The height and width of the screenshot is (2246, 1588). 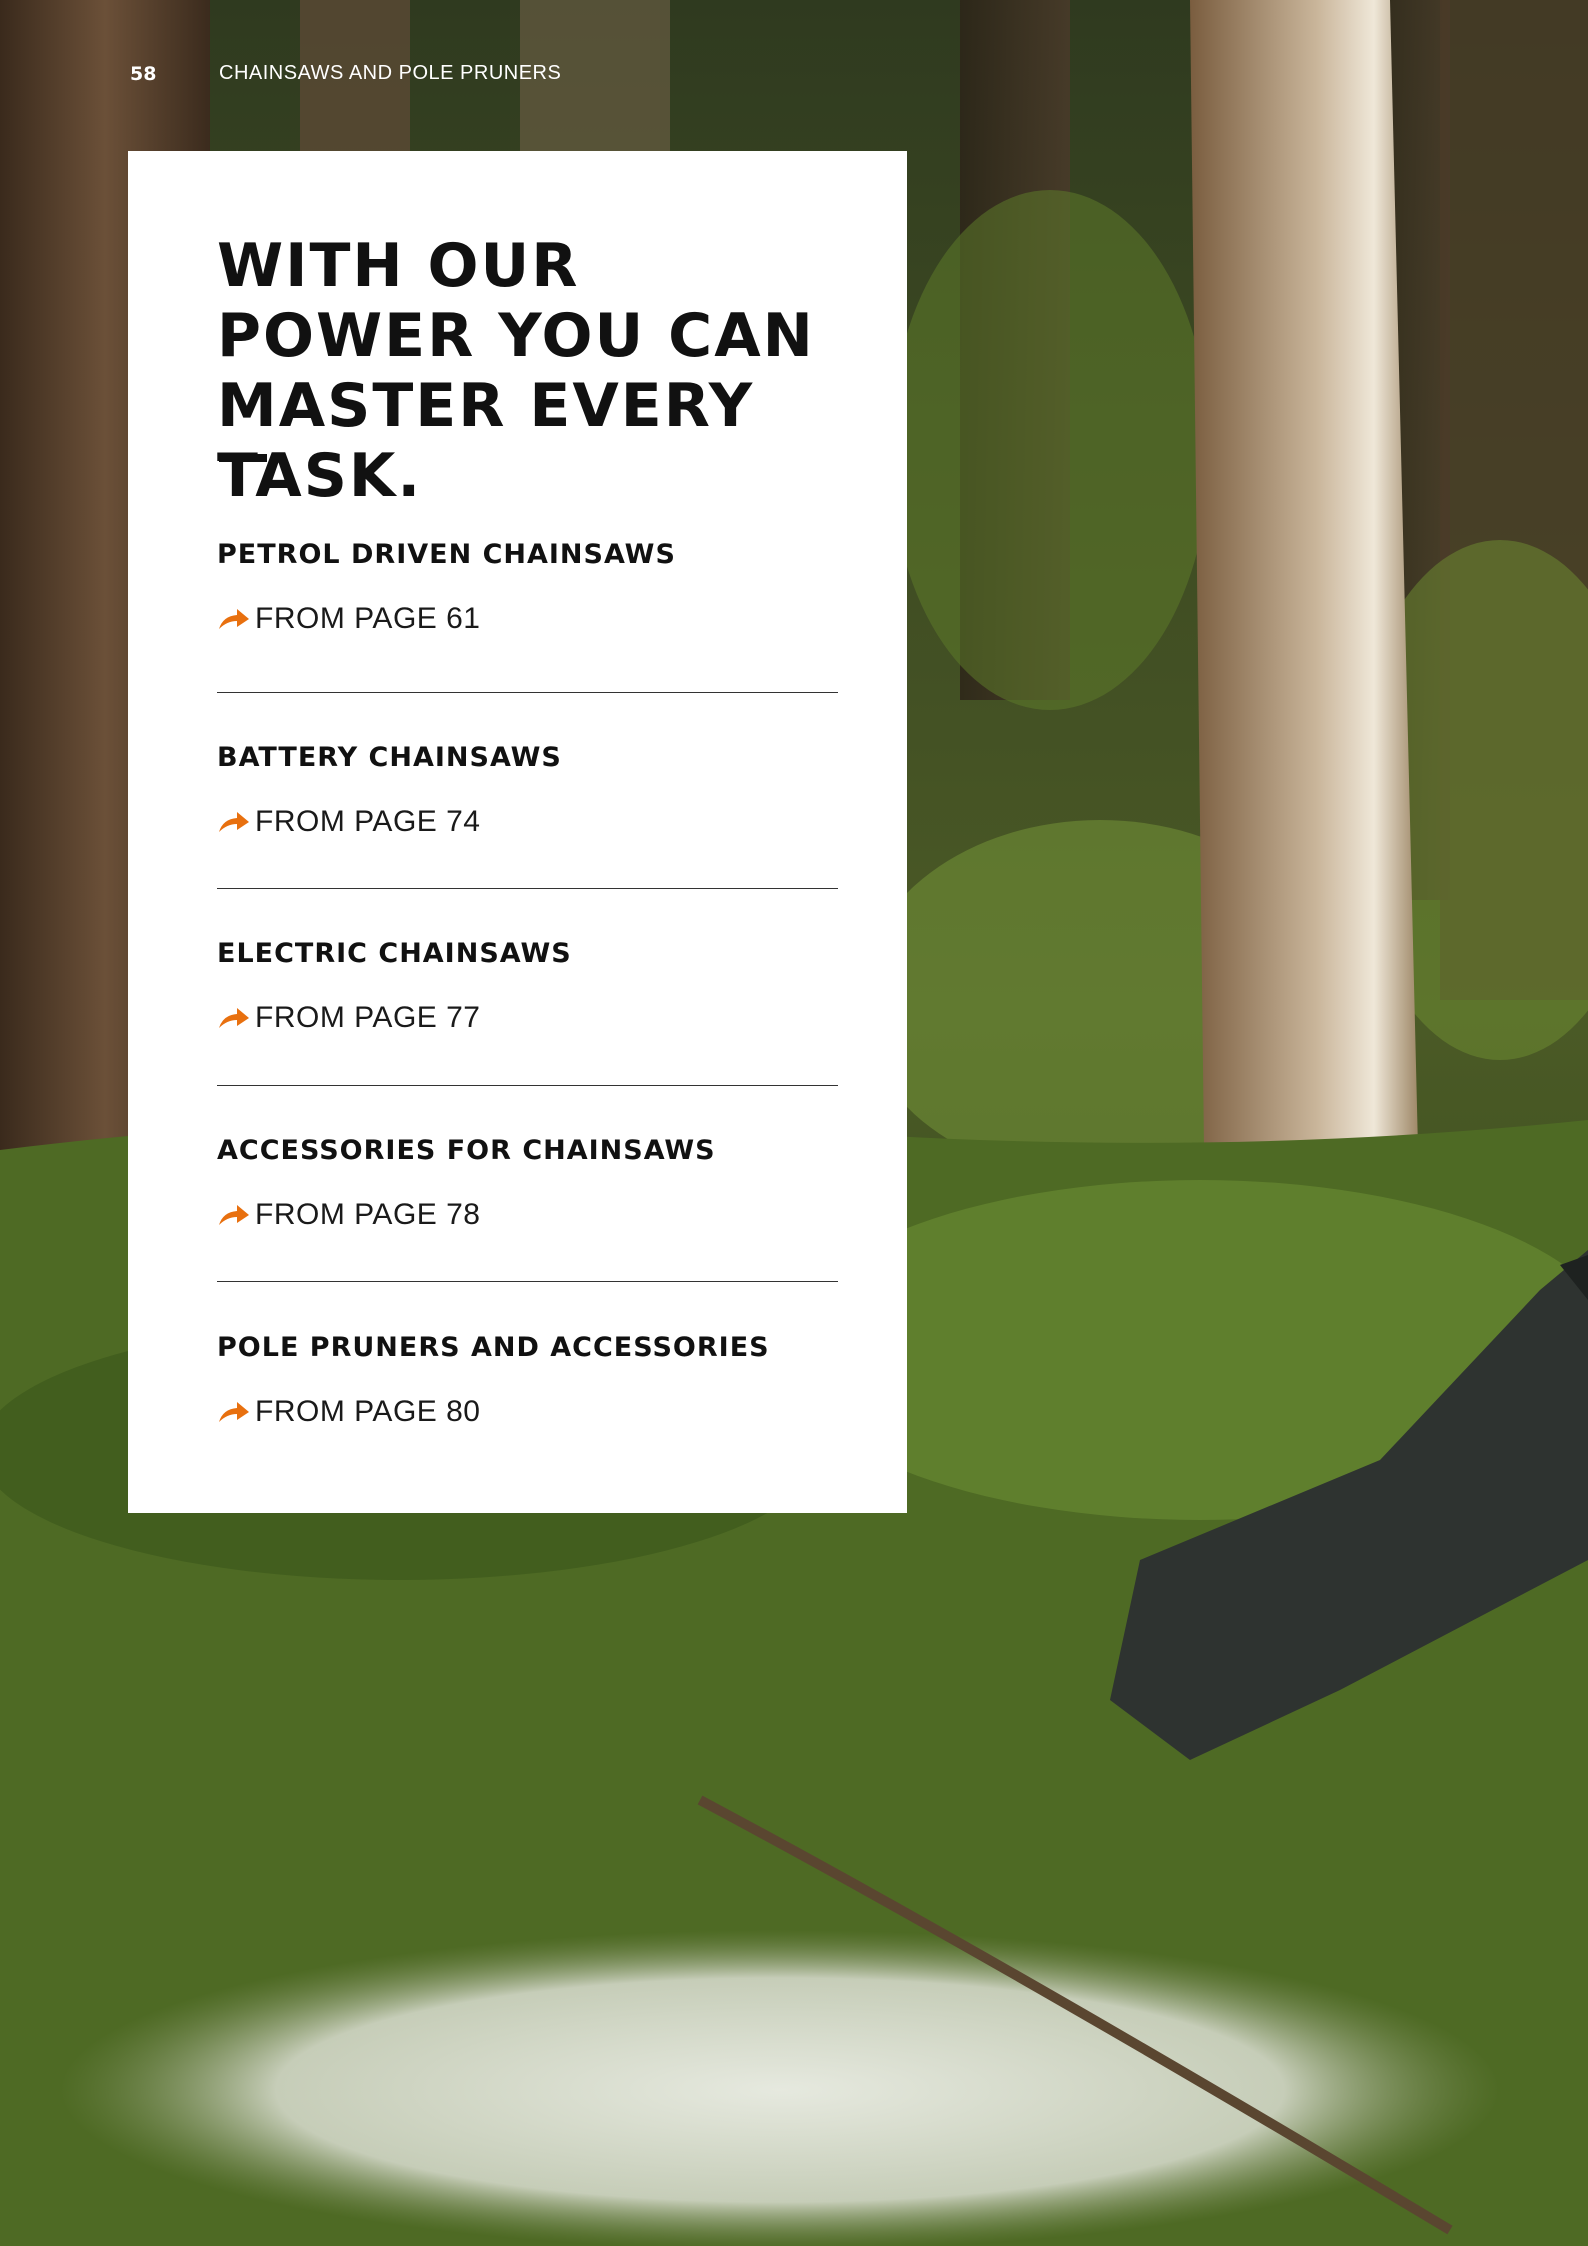 I want to click on from-page-text: FROM PAGE 74, so click(x=368, y=821).